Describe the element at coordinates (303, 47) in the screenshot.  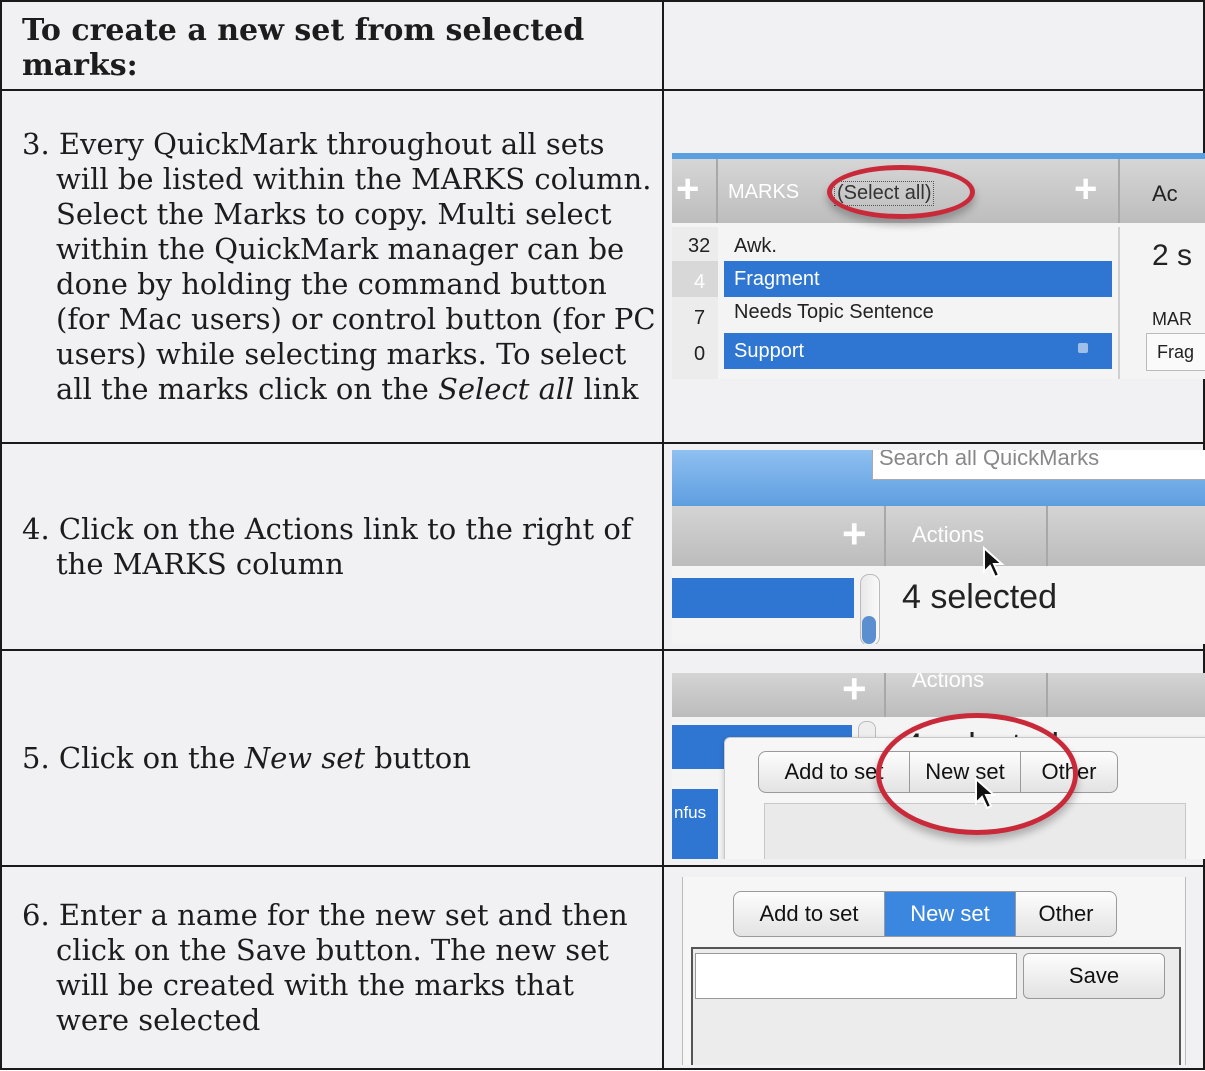
I see `header-title: To create a new set from selected marks:` at that location.